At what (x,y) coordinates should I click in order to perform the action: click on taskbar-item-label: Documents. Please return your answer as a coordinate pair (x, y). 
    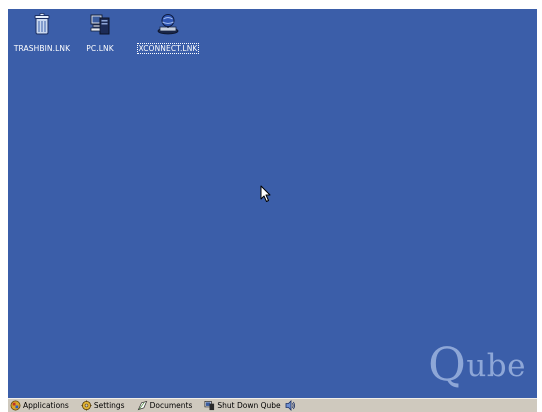
    Looking at the image, I should click on (171, 405).